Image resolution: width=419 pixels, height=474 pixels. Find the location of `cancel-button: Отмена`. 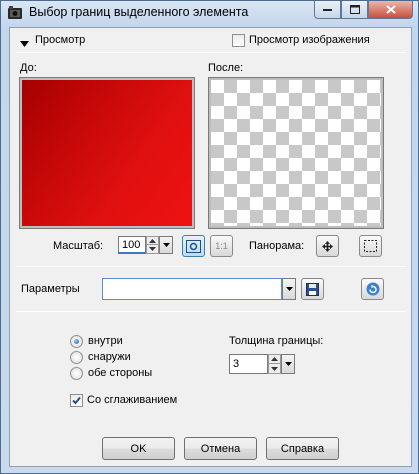

cancel-button: Отмена is located at coordinates (220, 448).